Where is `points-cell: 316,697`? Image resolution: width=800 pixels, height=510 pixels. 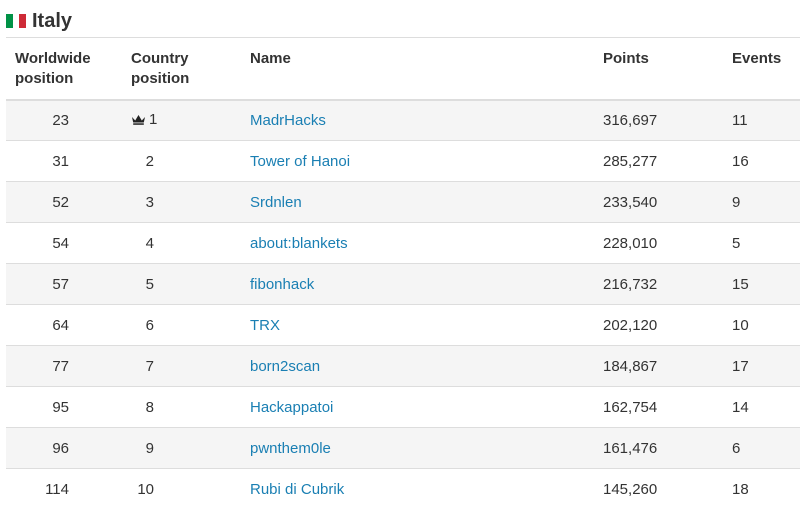 points-cell: 316,697 is located at coordinates (630, 120).